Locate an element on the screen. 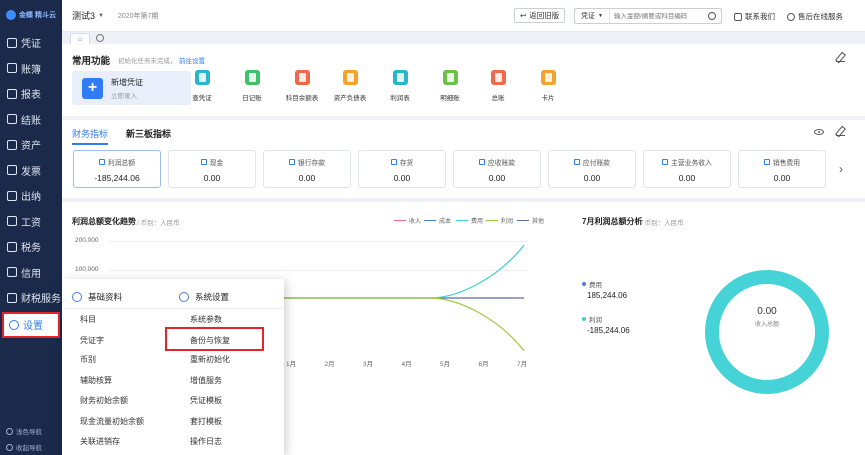 This screenshot has width=865, height=455. logo: 金蝶 精斗云 is located at coordinates (31, 15).